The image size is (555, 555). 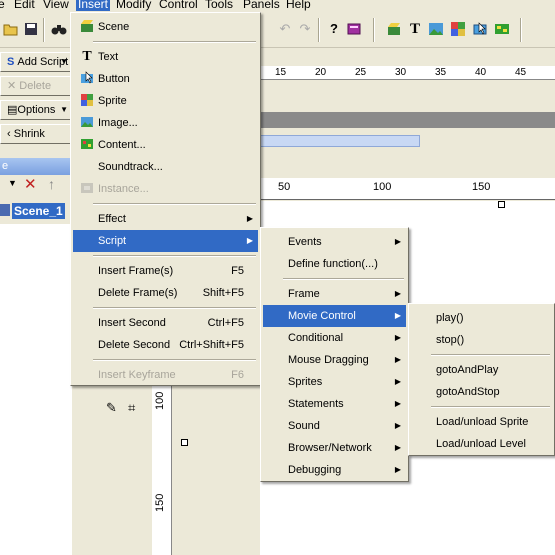 I want to click on save-icon, so click(x=31, y=29).